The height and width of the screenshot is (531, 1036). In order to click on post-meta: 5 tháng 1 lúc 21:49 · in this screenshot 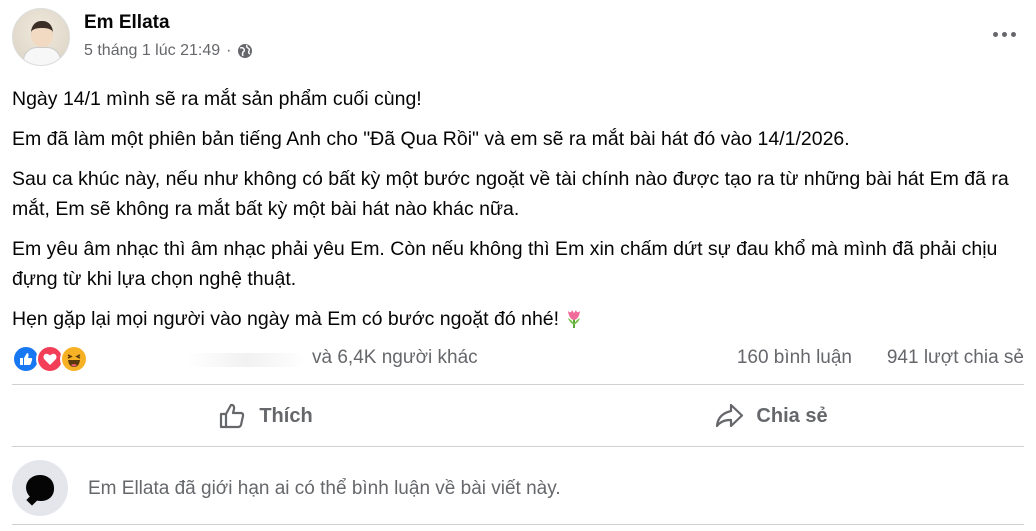, I will do `click(168, 51)`.